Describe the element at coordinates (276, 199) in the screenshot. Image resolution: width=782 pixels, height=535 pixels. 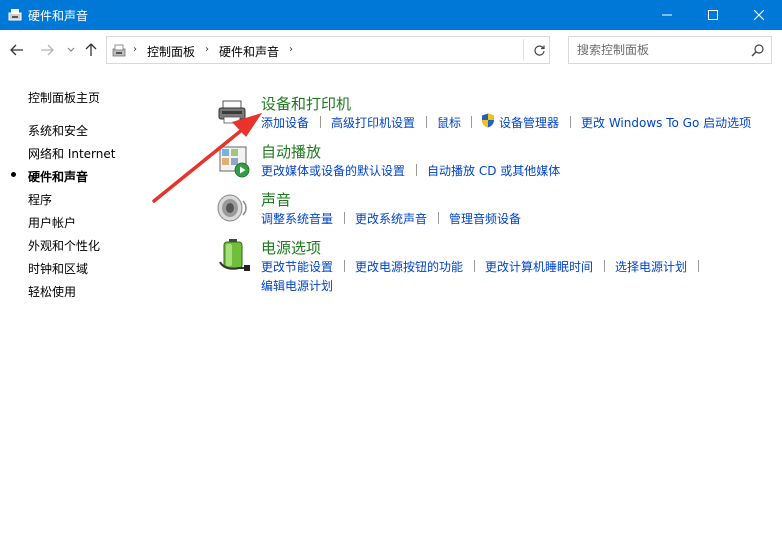
I see `category-title-sound: 声音` at that location.